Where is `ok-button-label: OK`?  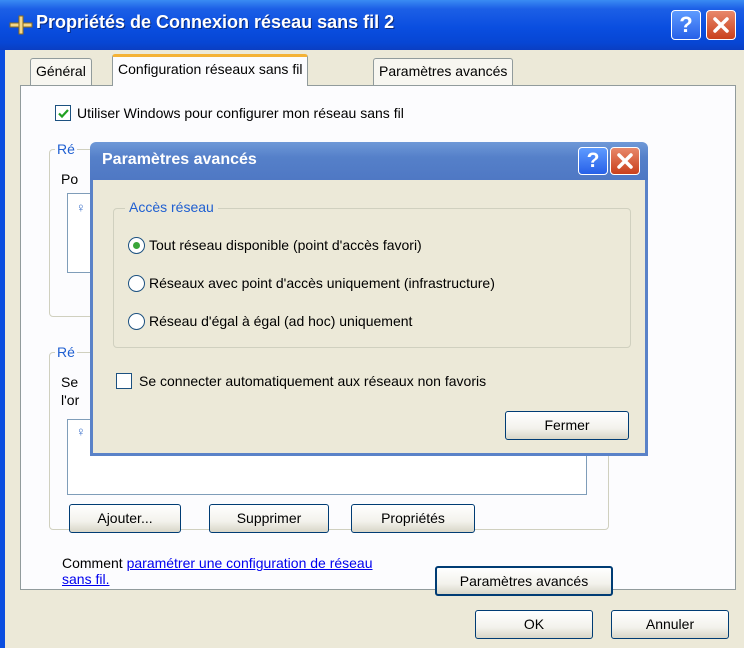 ok-button-label: OK is located at coordinates (534, 624).